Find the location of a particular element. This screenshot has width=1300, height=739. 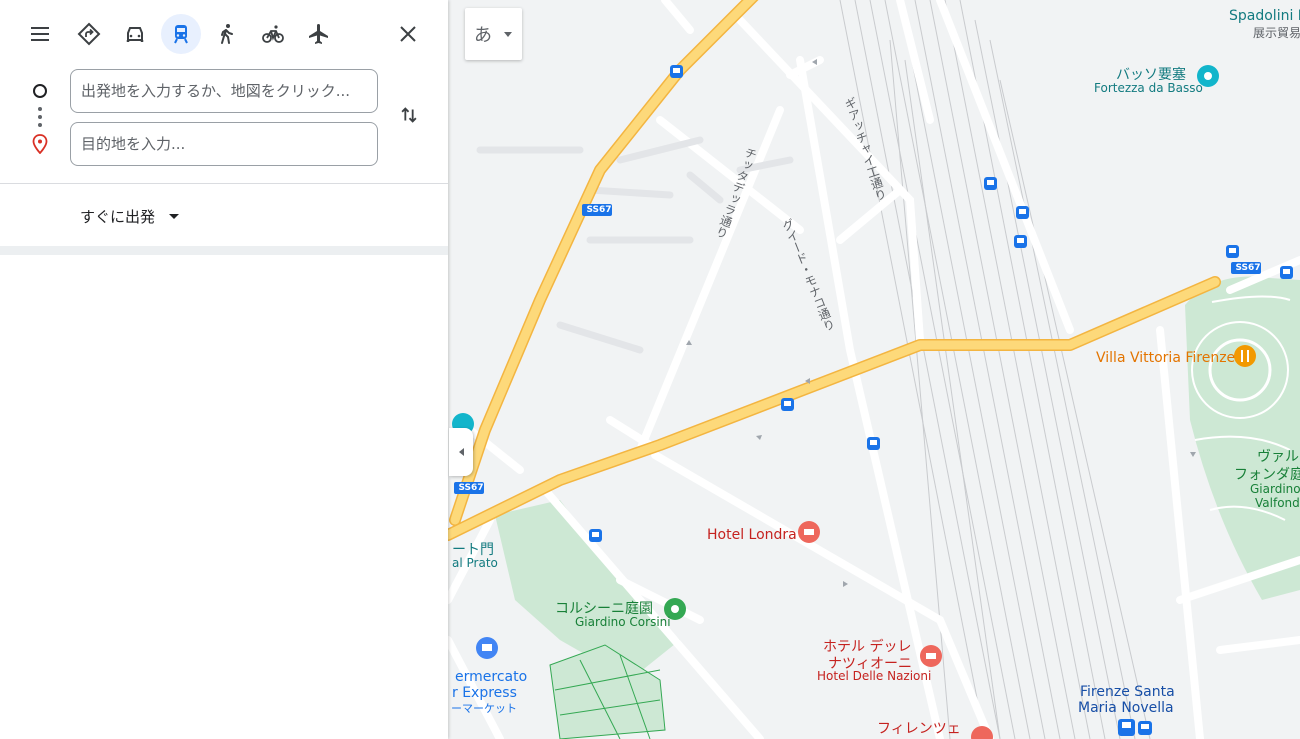

close-icon is located at coordinates (408, 34).